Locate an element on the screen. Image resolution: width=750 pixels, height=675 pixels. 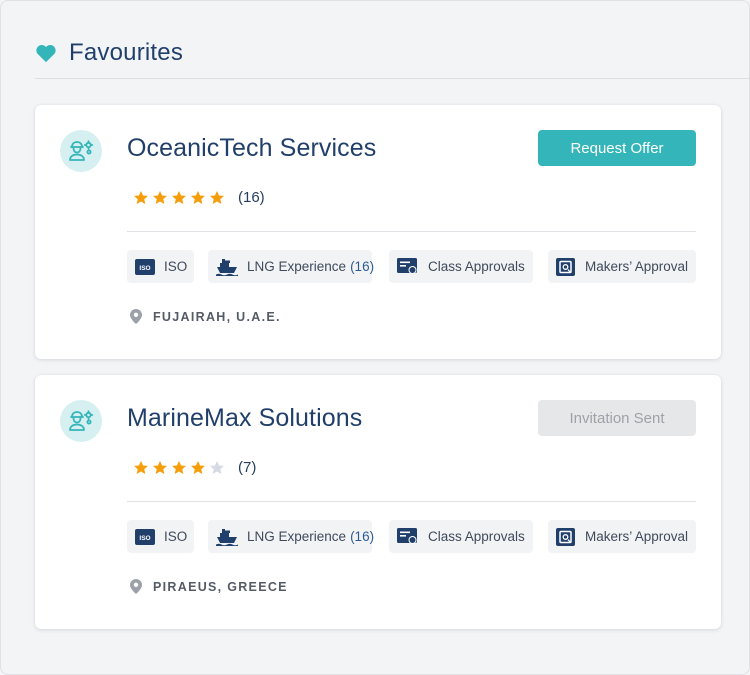
request-offer-button: Request Offer is located at coordinates (617, 148).